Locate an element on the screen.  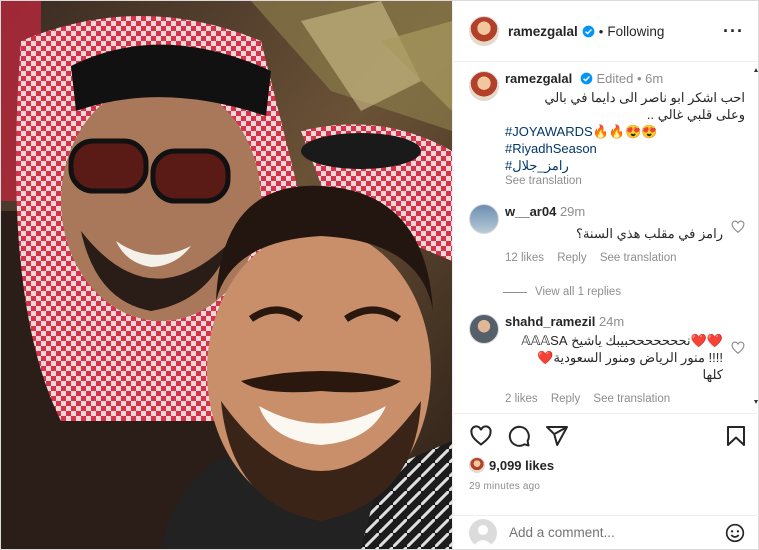
comment-text-line-2: !!!! منور الرياض ومنور السعودية❤️ is located at coordinates (614, 357).